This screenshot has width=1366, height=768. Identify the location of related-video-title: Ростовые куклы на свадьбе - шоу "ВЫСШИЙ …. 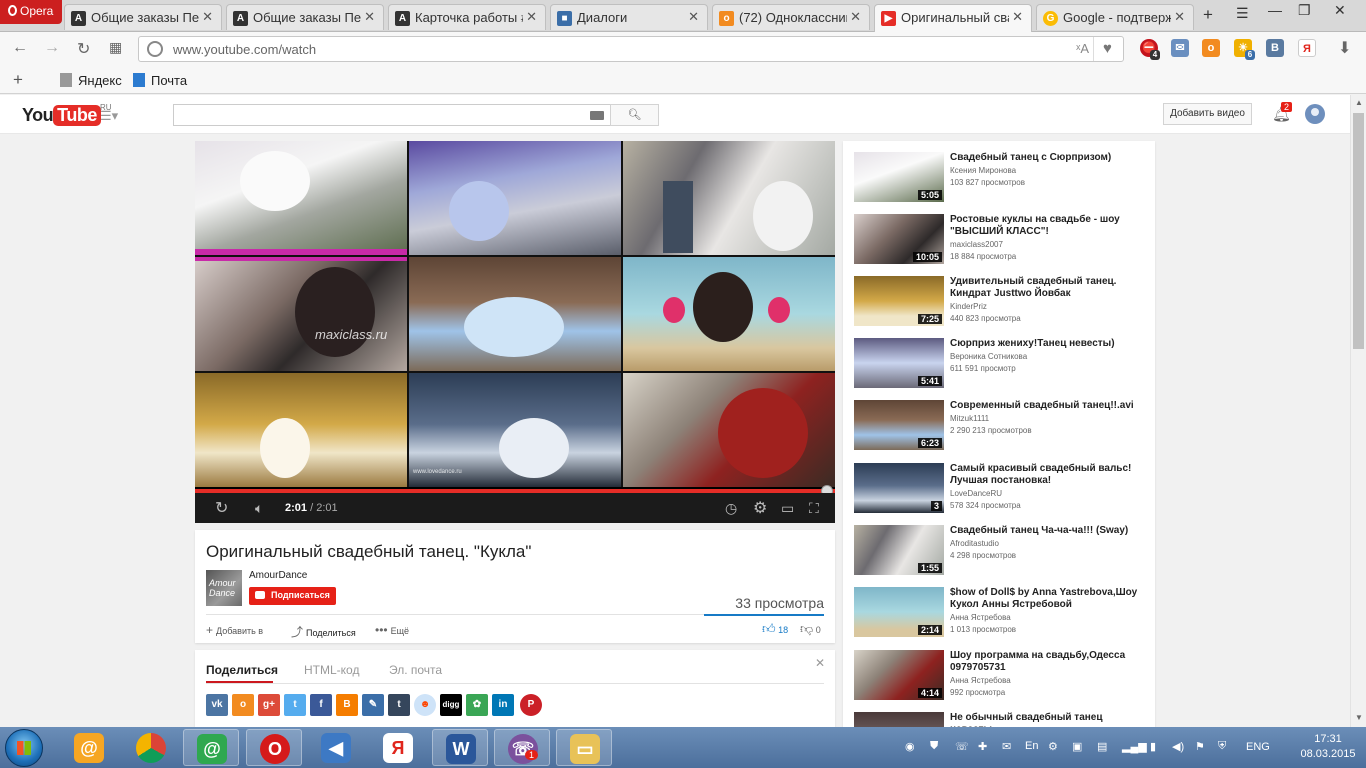
(1047, 226).